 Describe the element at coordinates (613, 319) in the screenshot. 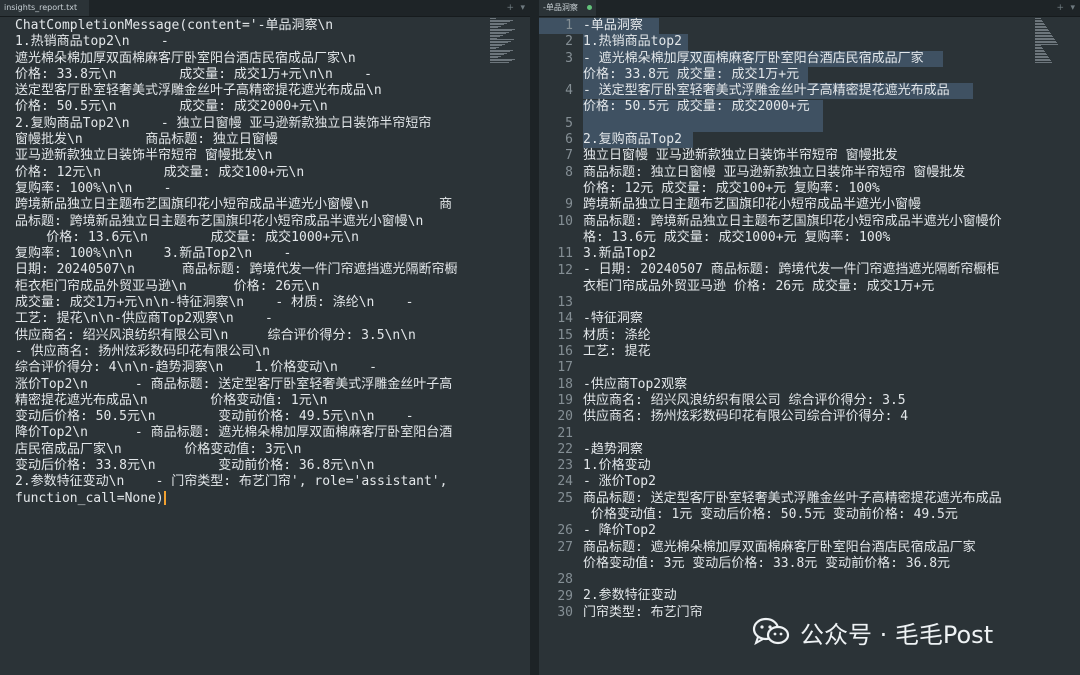

I see `code-line: -特征洞察` at that location.